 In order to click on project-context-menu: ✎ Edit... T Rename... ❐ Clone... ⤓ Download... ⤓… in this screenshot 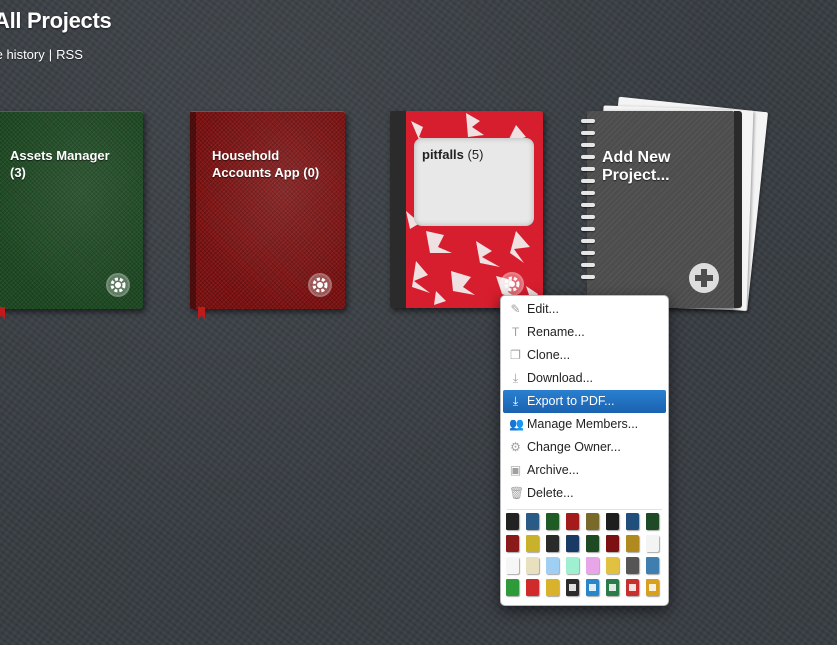, I will do `click(584, 450)`.